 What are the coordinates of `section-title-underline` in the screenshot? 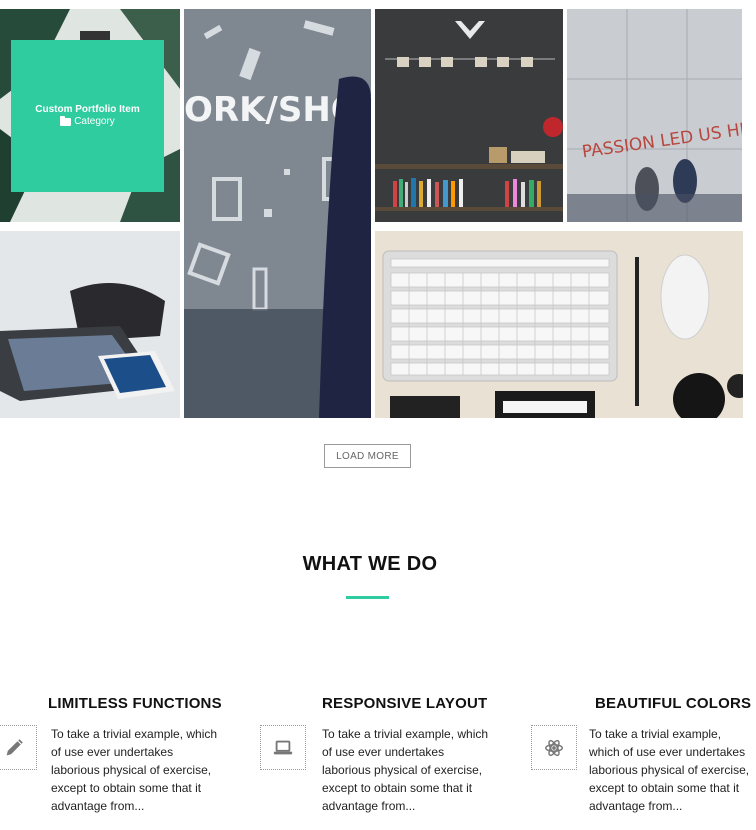 It's located at (367, 597).